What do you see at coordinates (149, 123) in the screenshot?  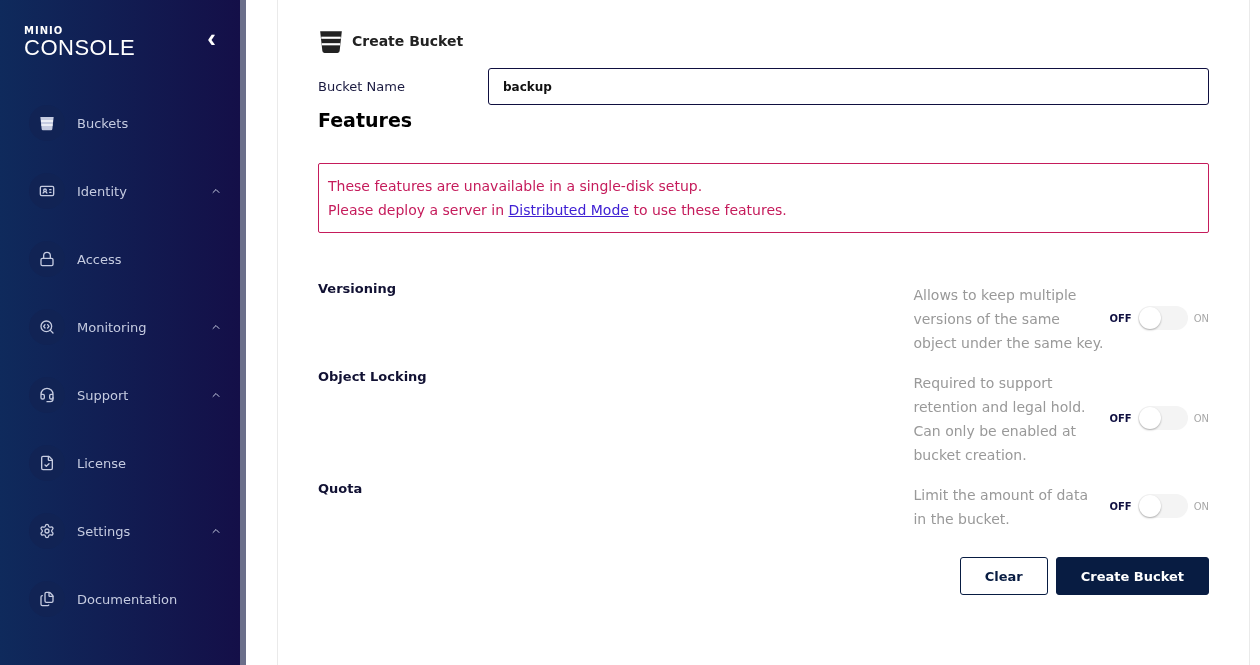 I see `nav-item: Buckets` at bounding box center [149, 123].